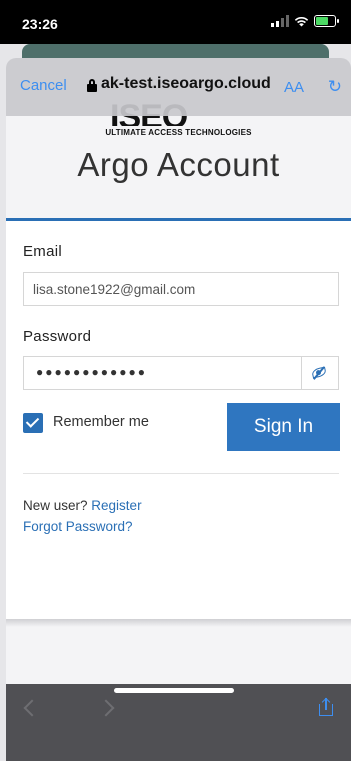 The width and height of the screenshot is (351, 761). What do you see at coordinates (283, 427) in the screenshot?
I see `sign-in-button: Sign In` at bounding box center [283, 427].